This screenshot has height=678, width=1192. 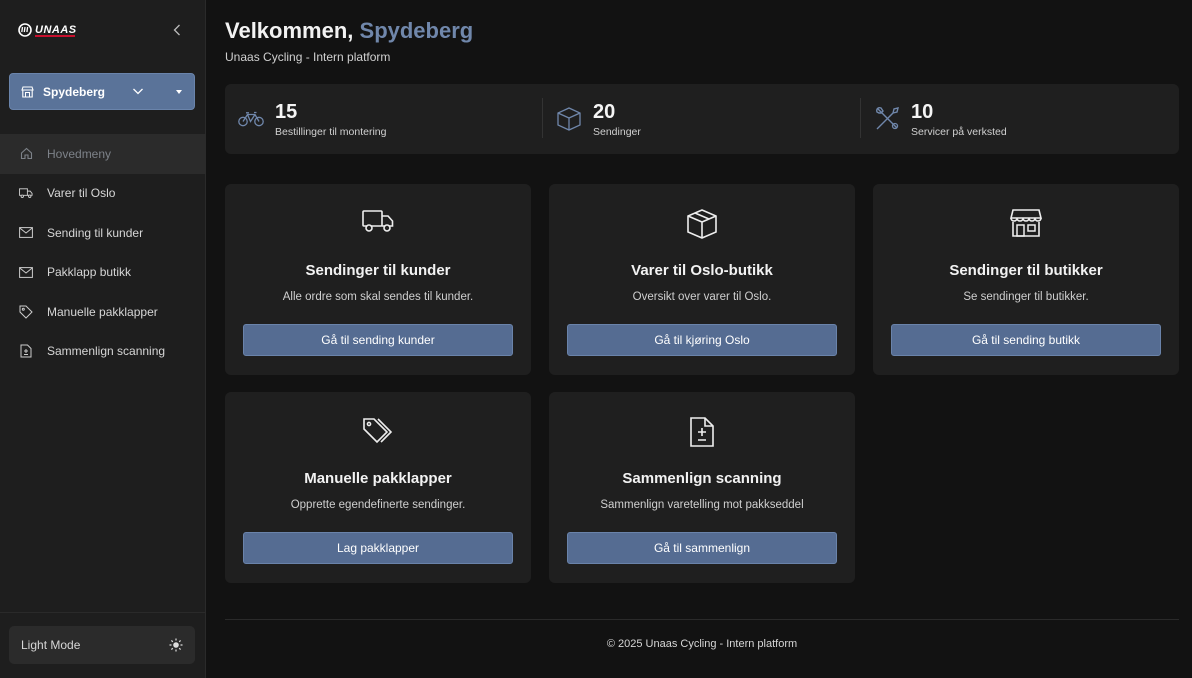 What do you see at coordinates (106, 351) in the screenshot?
I see `sidebar-item-label: Sammenlign scanning` at bounding box center [106, 351].